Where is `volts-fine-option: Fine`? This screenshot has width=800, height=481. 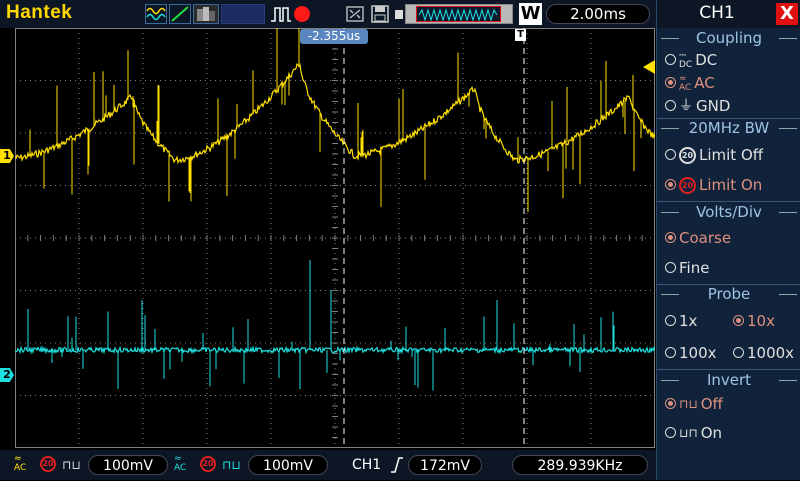
volts-fine-option: Fine is located at coordinates (687, 268).